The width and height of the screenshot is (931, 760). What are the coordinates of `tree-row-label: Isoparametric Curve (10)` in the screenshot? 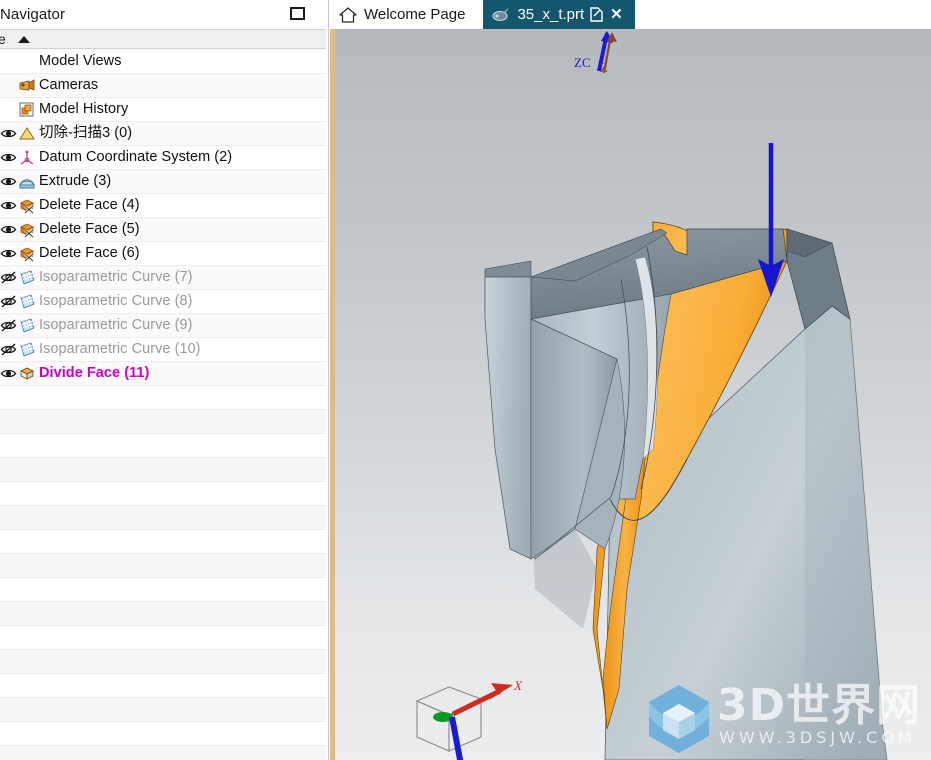 It's located at (120, 349).